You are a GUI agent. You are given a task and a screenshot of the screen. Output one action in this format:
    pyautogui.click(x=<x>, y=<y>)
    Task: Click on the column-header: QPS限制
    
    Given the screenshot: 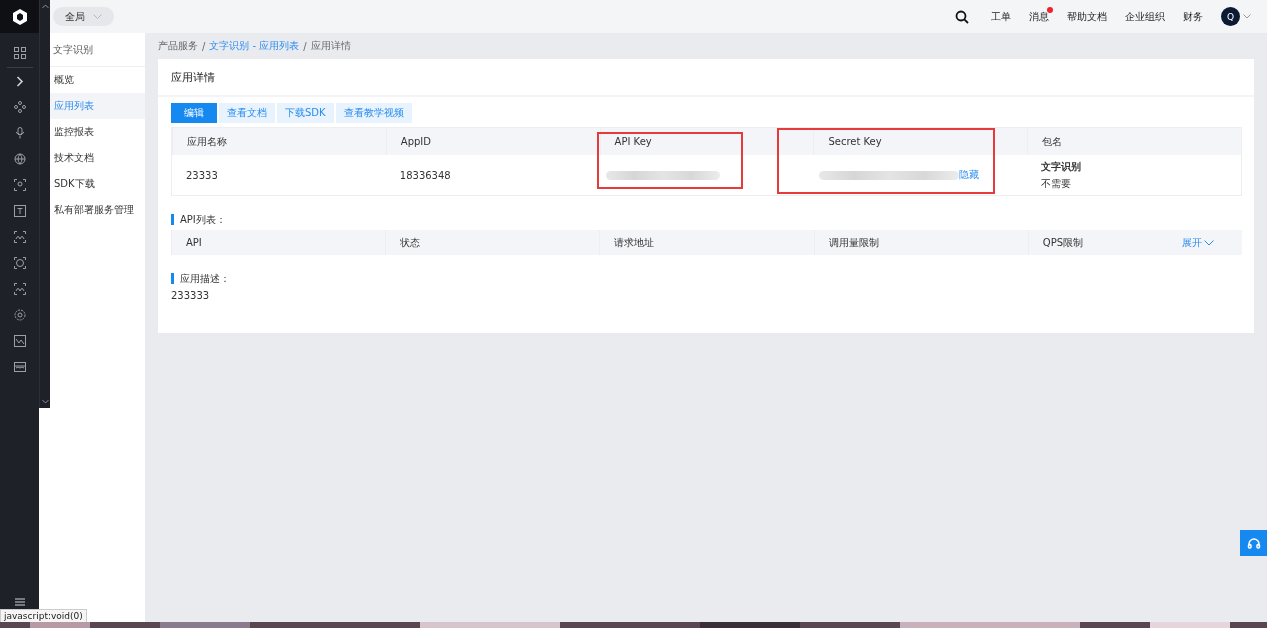 What is the action you would take?
    pyautogui.click(x=1063, y=242)
    